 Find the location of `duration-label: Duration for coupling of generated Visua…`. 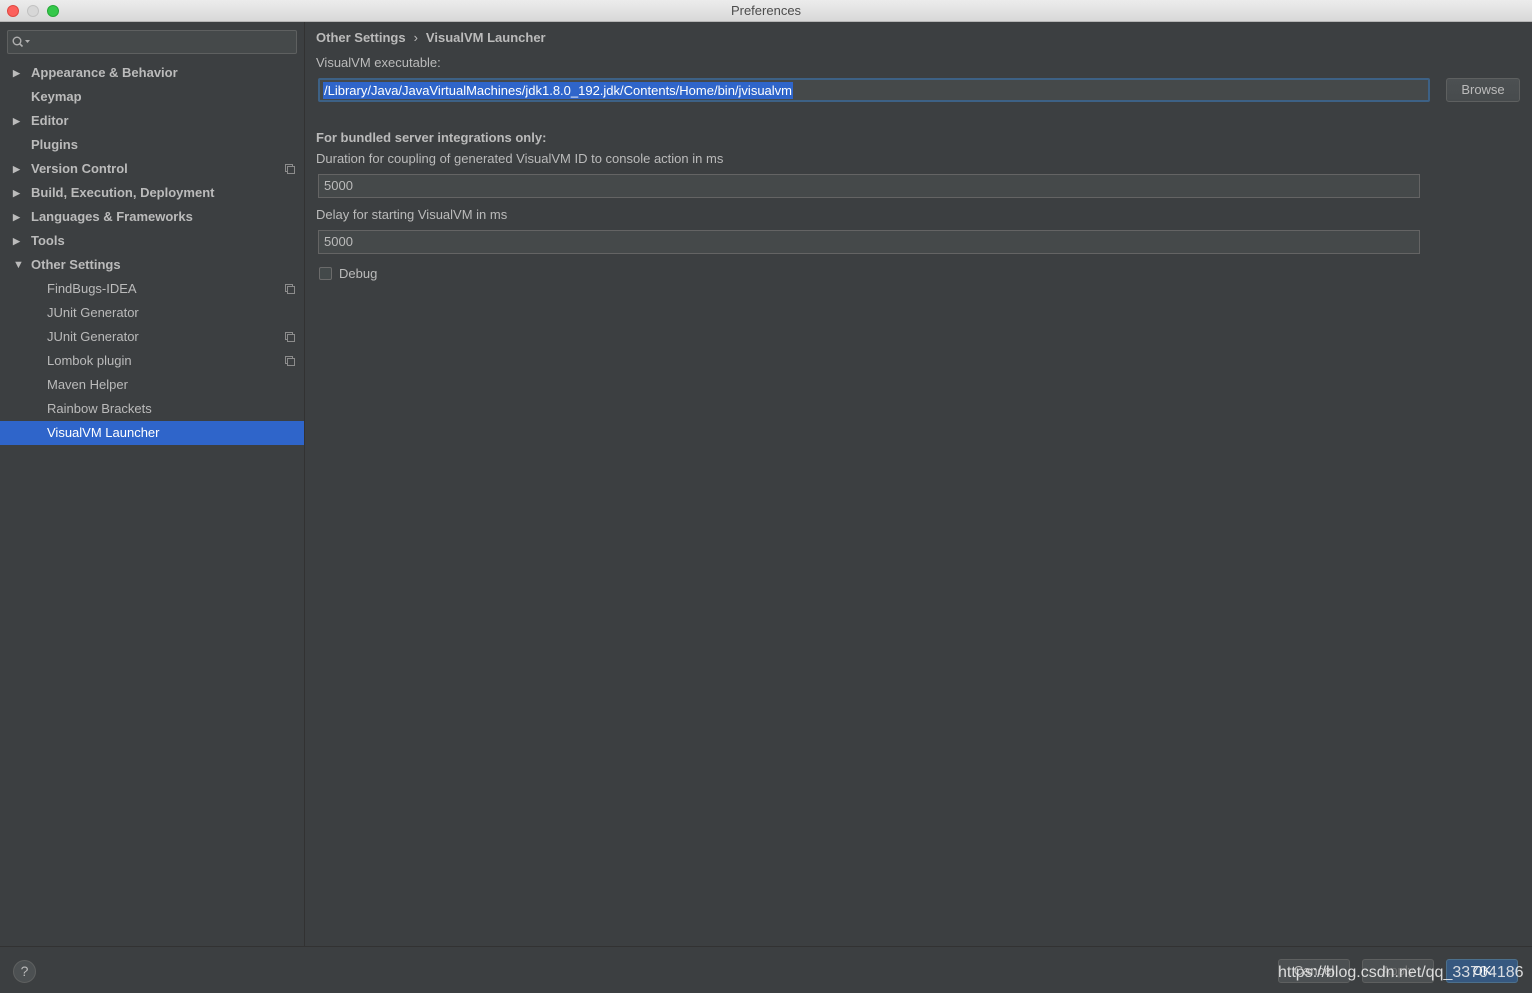

duration-label: Duration for coupling of generated Visua… is located at coordinates (520, 158).